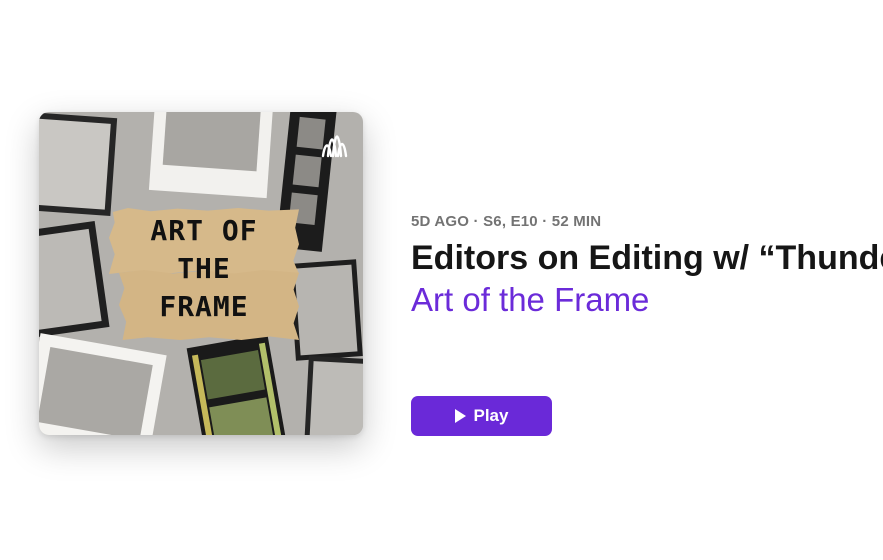 The height and width of the screenshot is (560, 883). I want to click on podcast-waveform-icon, so click(334, 146).